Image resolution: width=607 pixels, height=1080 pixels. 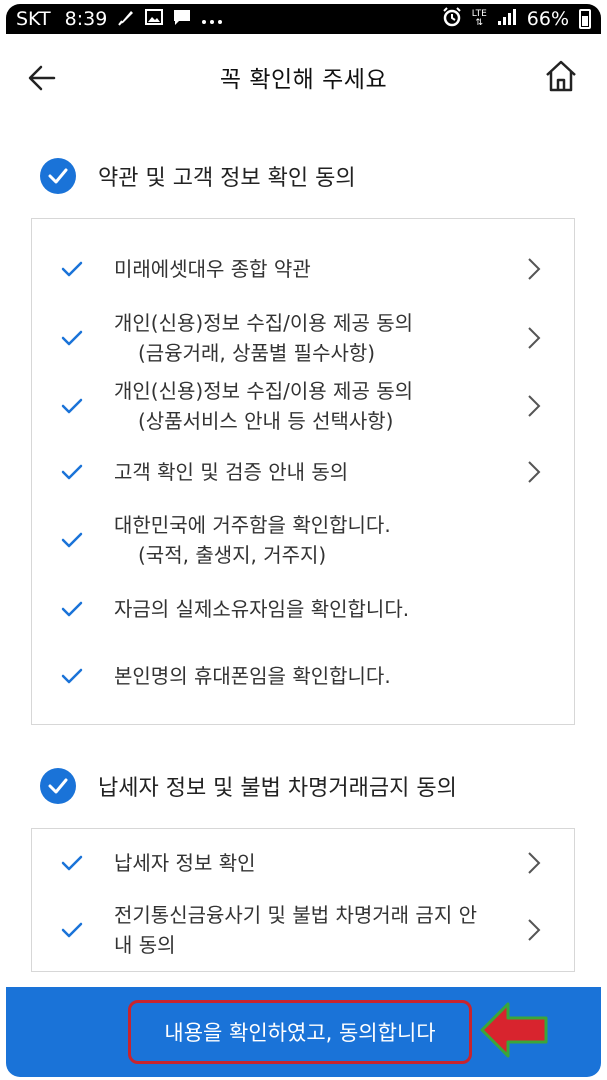 What do you see at coordinates (585, 19) in the screenshot?
I see `battery-icon` at bounding box center [585, 19].